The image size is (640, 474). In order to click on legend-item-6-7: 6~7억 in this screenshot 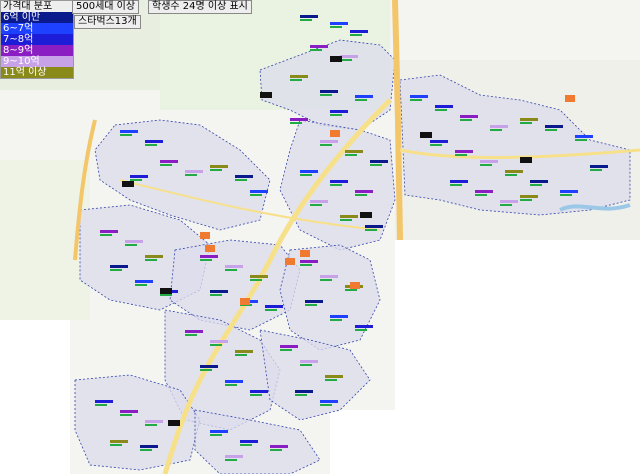, I will do `click(37, 28)`.